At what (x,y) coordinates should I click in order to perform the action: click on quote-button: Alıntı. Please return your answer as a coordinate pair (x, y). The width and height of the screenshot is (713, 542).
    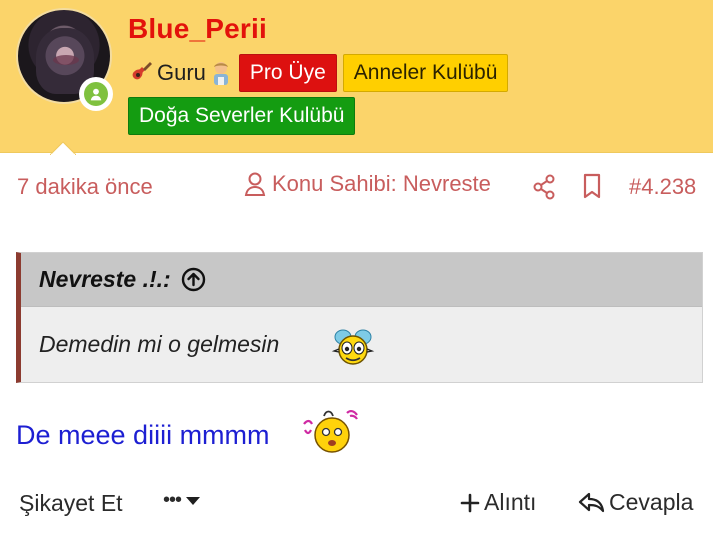
    Looking at the image, I should click on (498, 502).